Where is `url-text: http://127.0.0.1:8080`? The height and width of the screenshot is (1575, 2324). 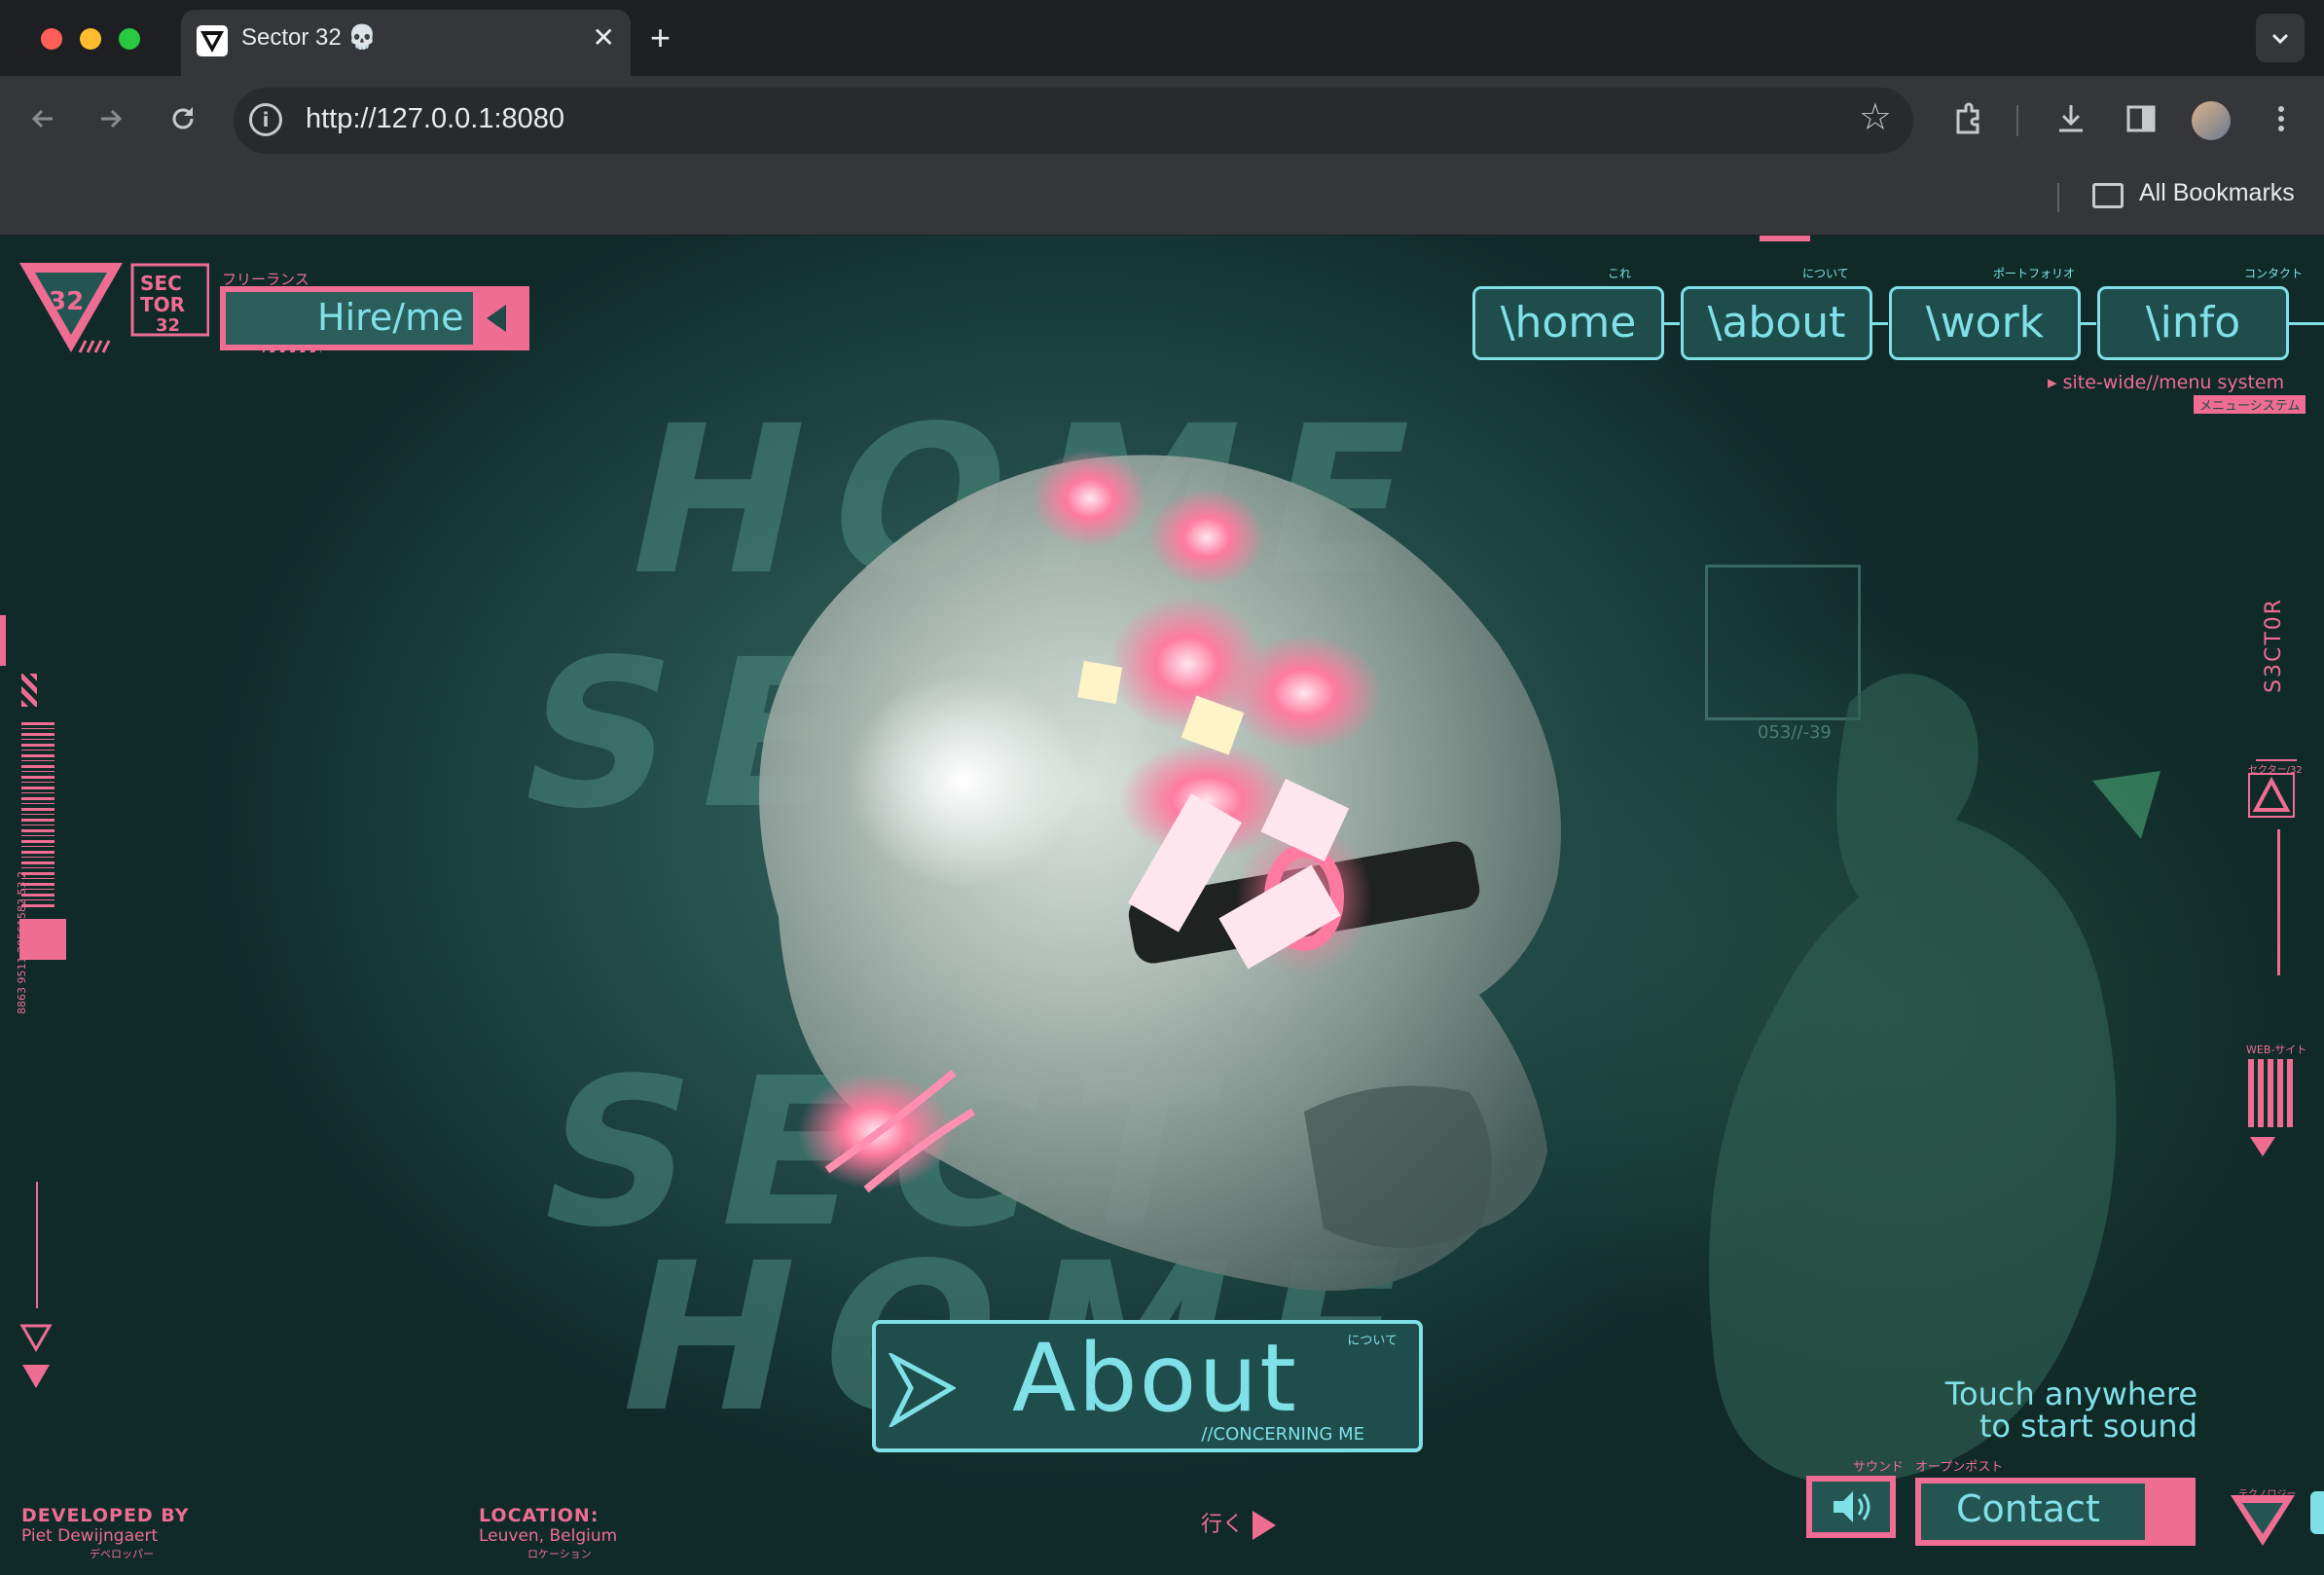
url-text: http://127.0.0.1:8080 is located at coordinates (435, 118).